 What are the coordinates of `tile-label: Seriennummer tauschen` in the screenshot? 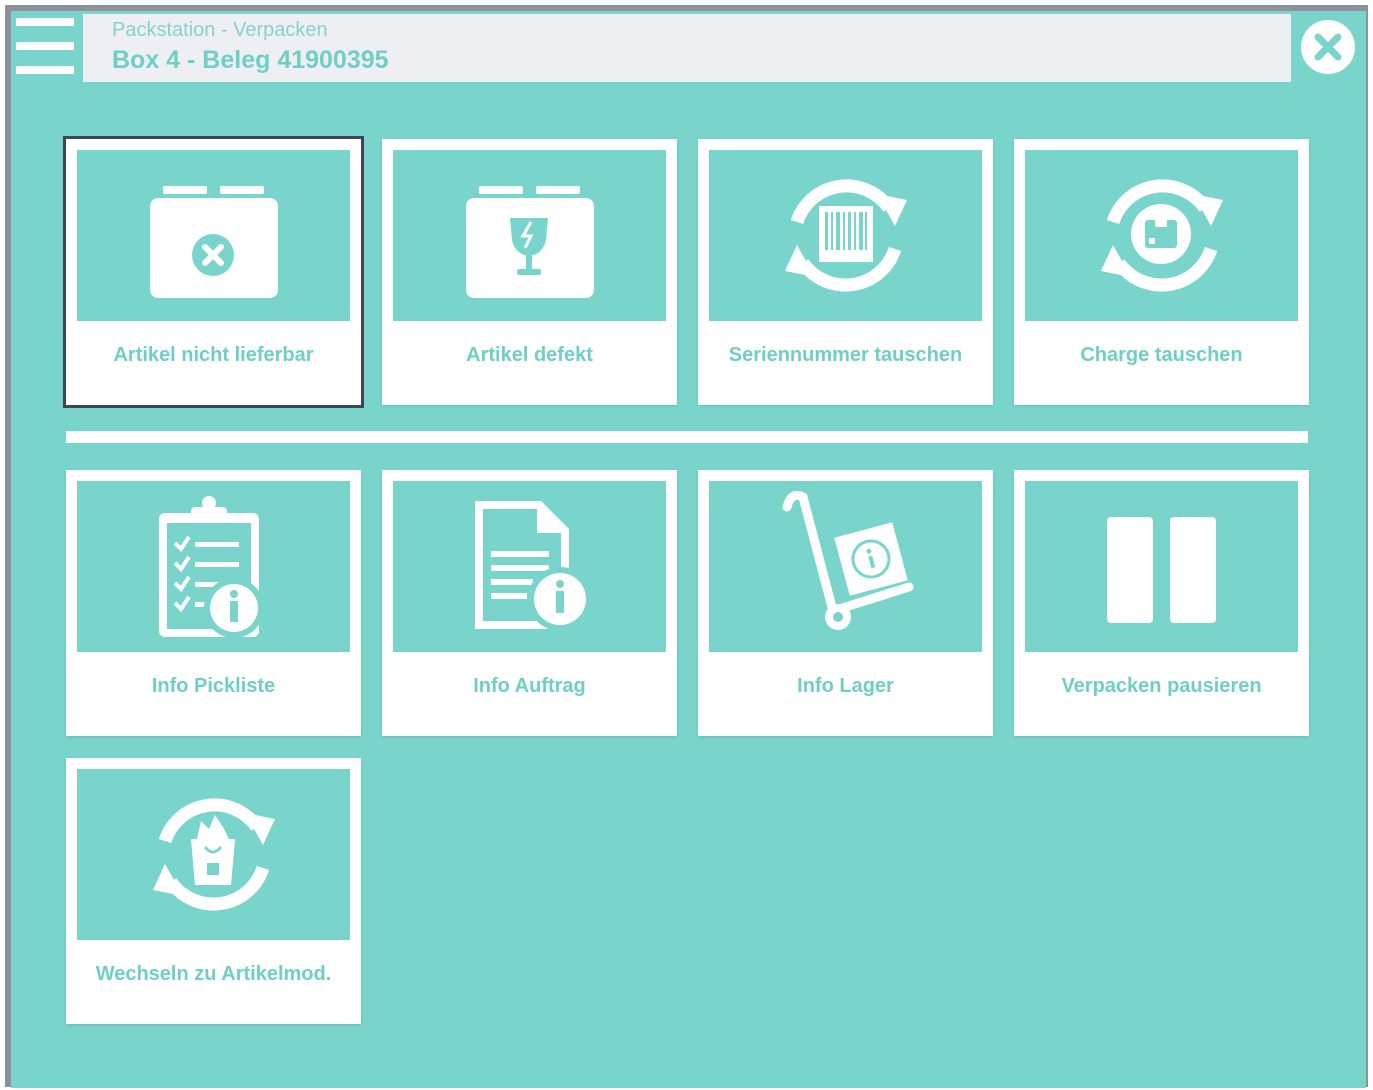 It's located at (845, 355).